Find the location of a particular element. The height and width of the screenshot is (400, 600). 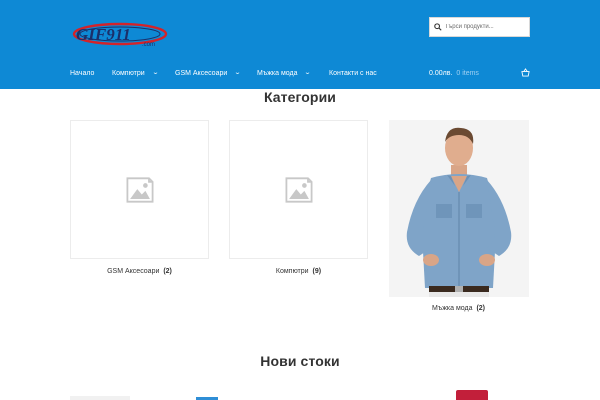

category-name: Компютри is located at coordinates (292, 271).